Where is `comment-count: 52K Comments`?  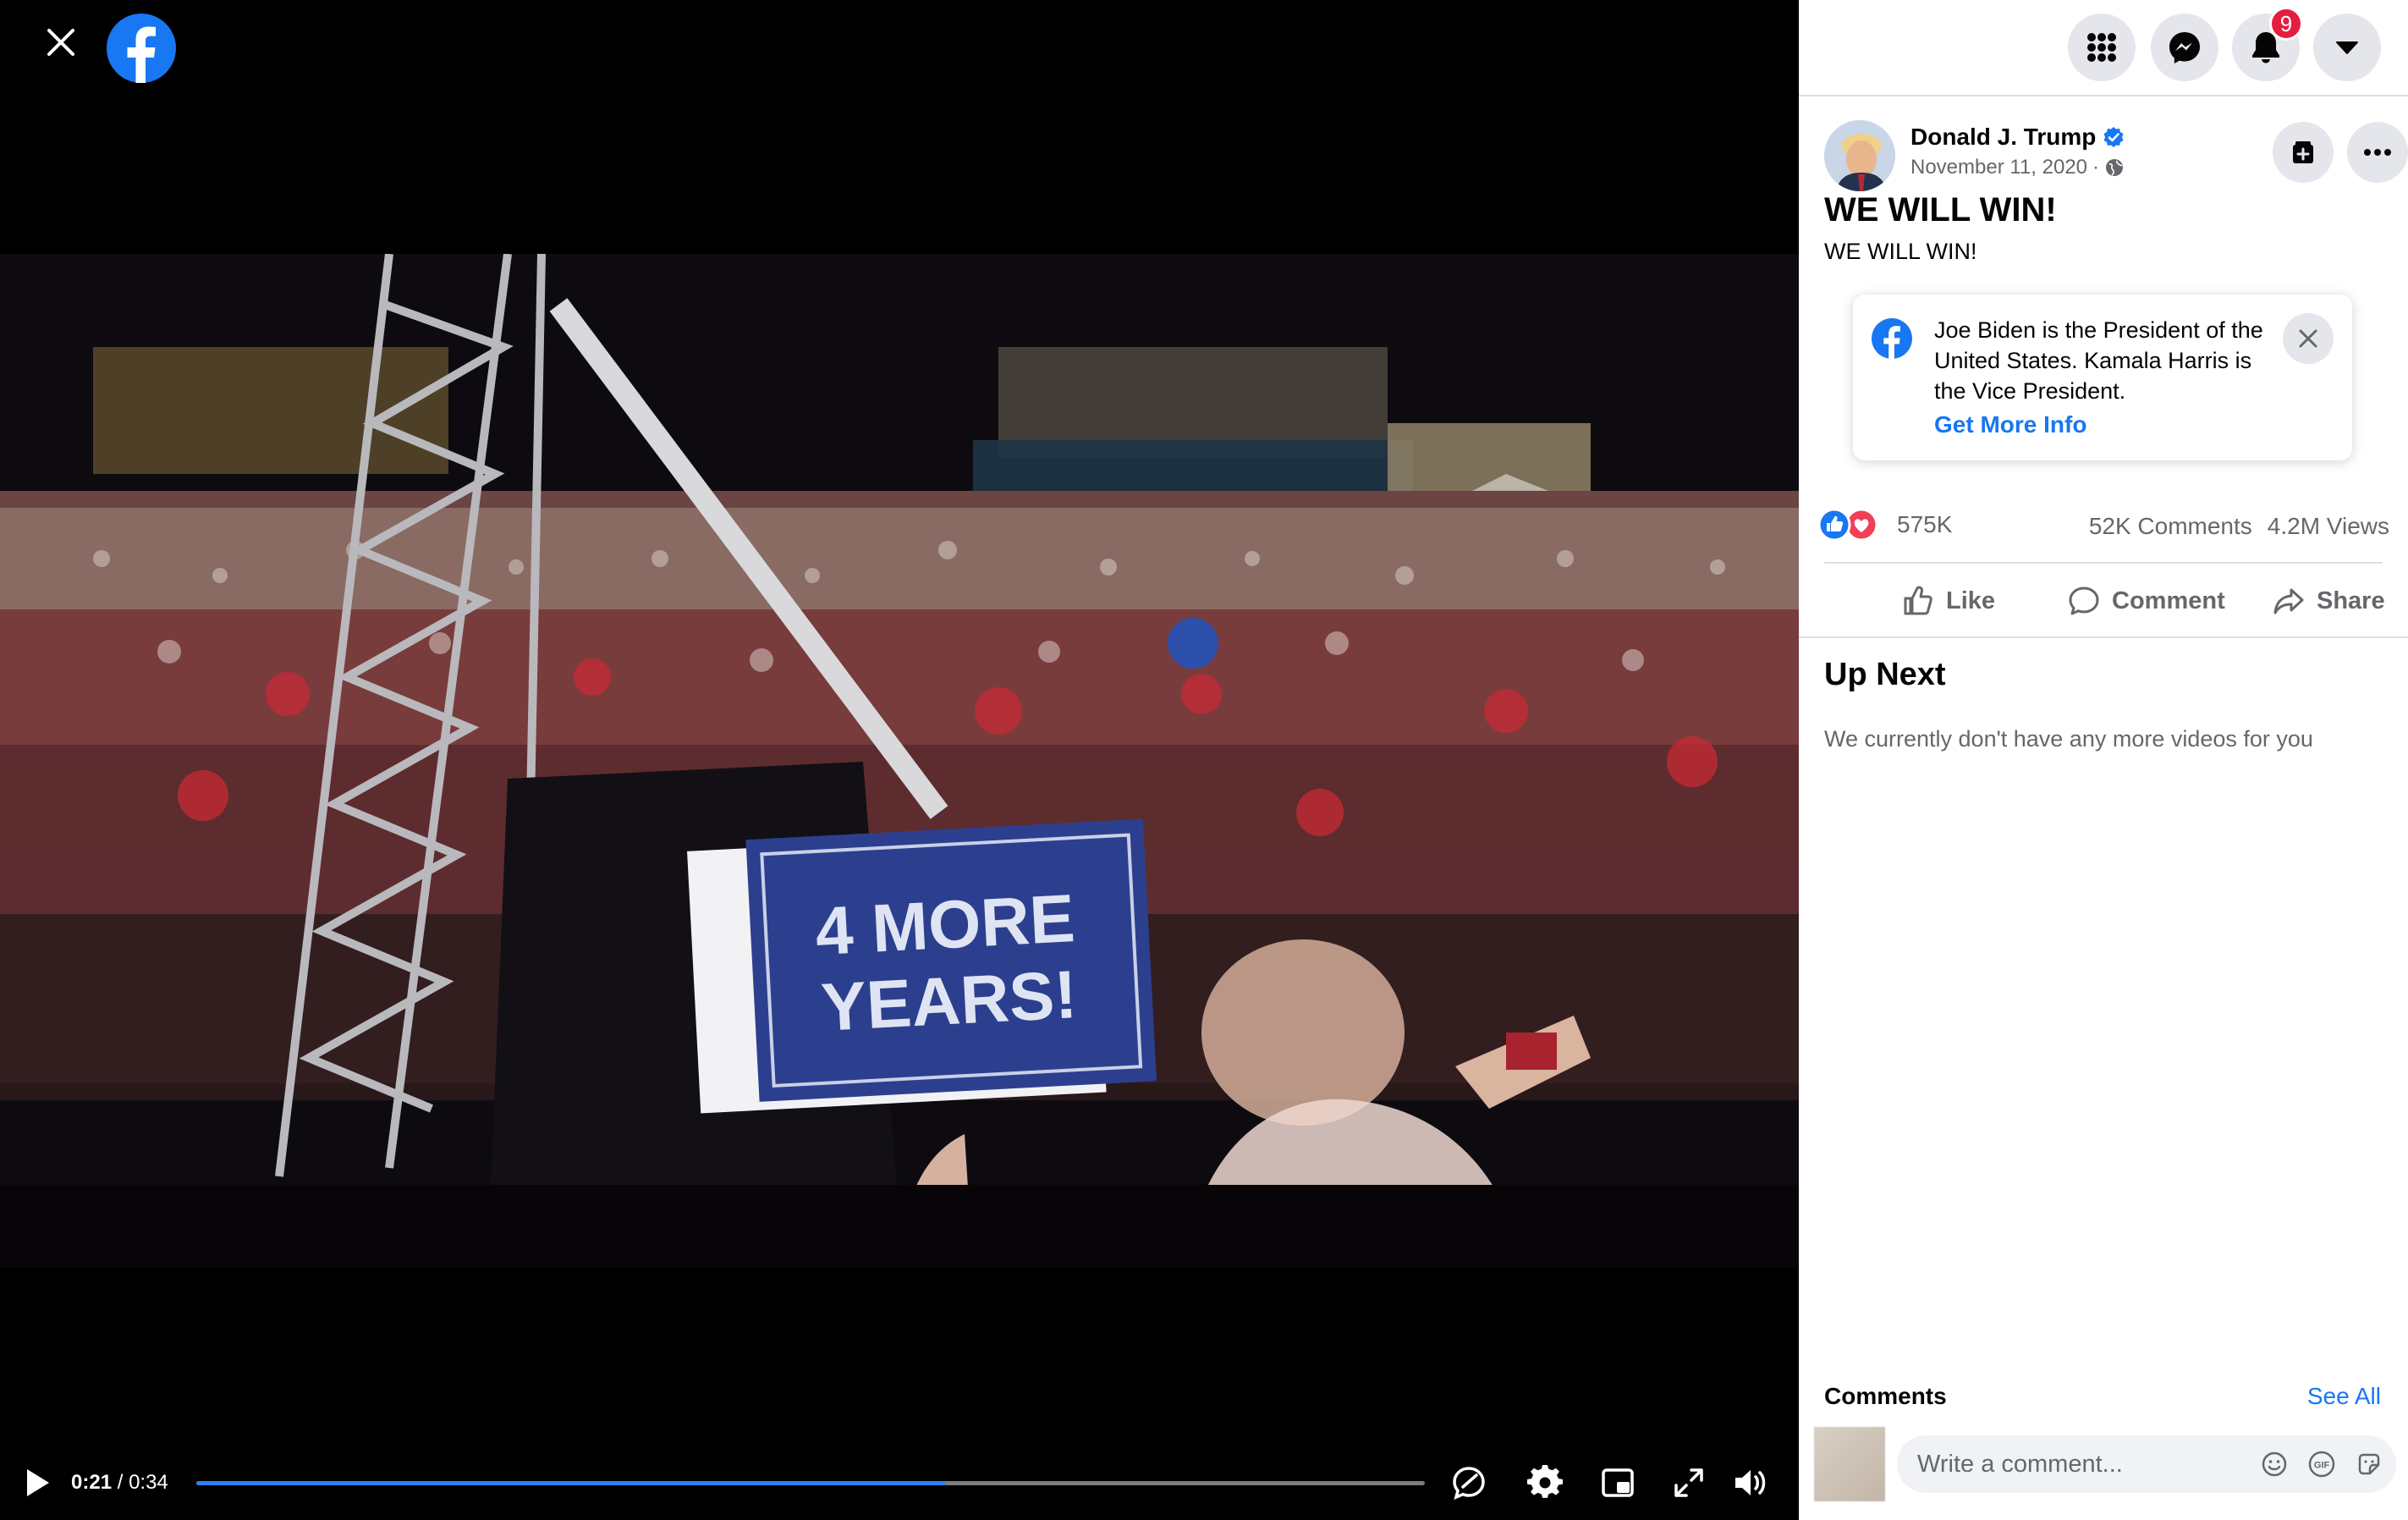 comment-count: 52K Comments is located at coordinates (2170, 526).